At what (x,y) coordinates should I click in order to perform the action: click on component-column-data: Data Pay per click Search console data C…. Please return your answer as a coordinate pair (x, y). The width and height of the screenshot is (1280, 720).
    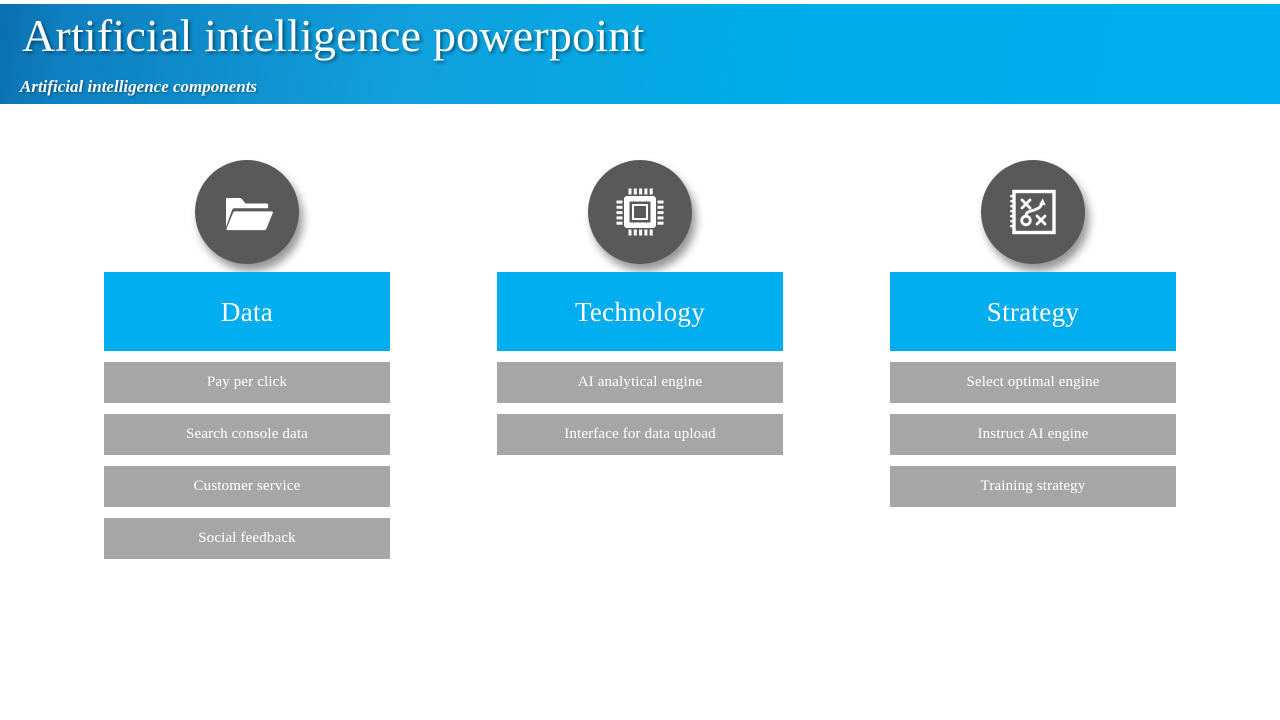
    Looking at the image, I should click on (247, 337).